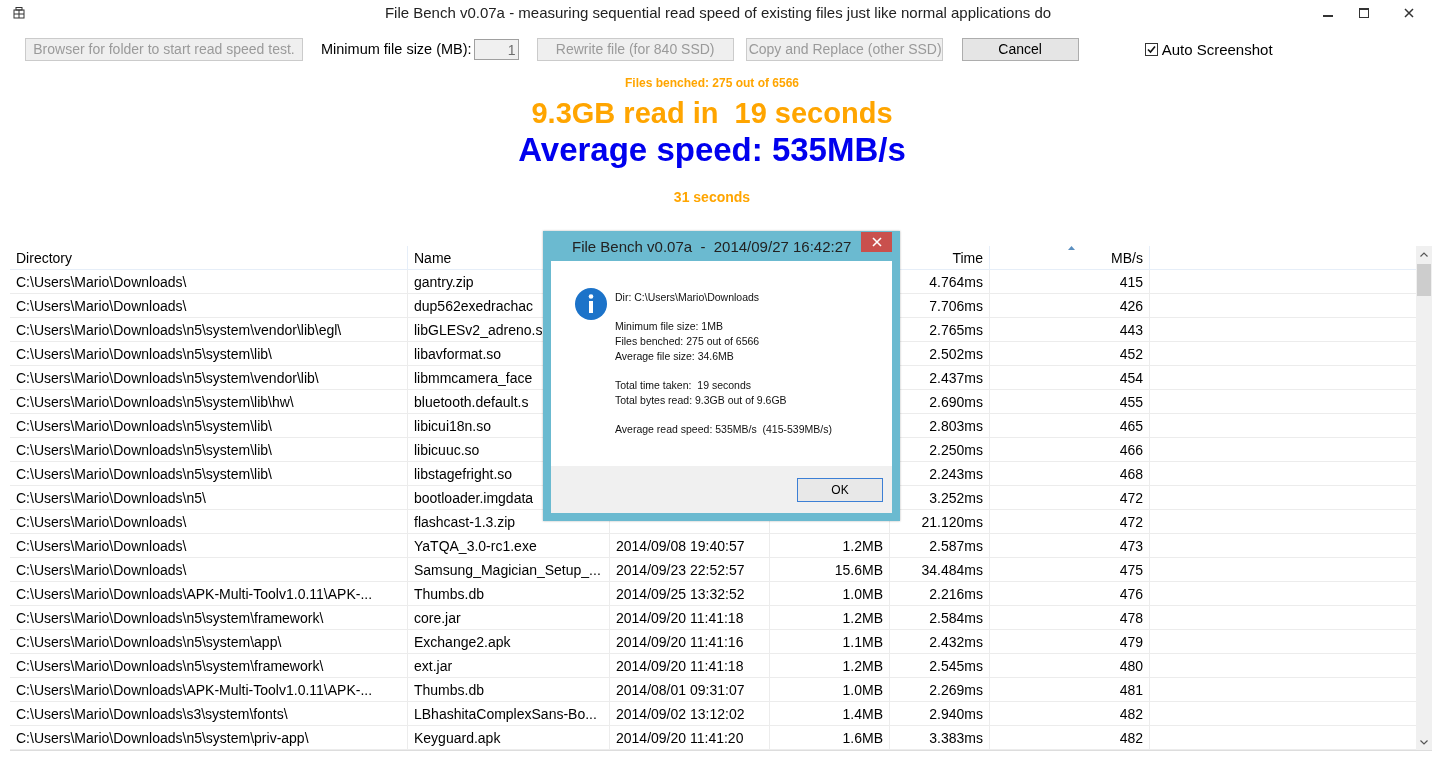  I want to click on ok-button: OK, so click(840, 489).